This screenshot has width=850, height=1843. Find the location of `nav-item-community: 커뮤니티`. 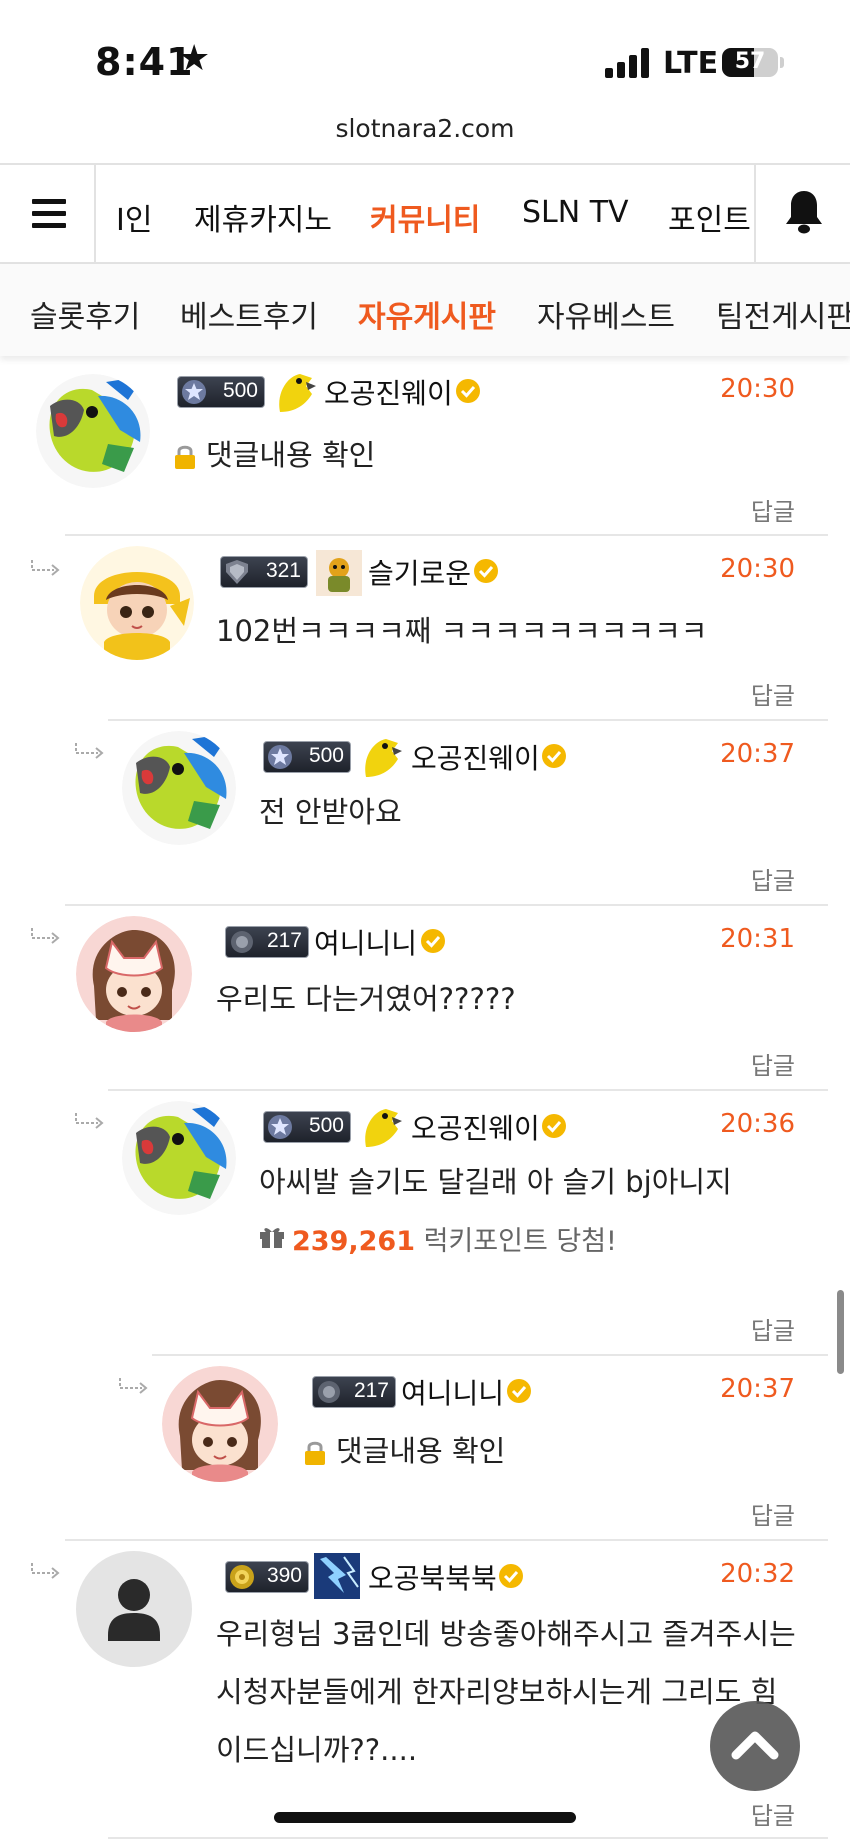

nav-item-community: 커뮤니티 is located at coordinates (425, 217).